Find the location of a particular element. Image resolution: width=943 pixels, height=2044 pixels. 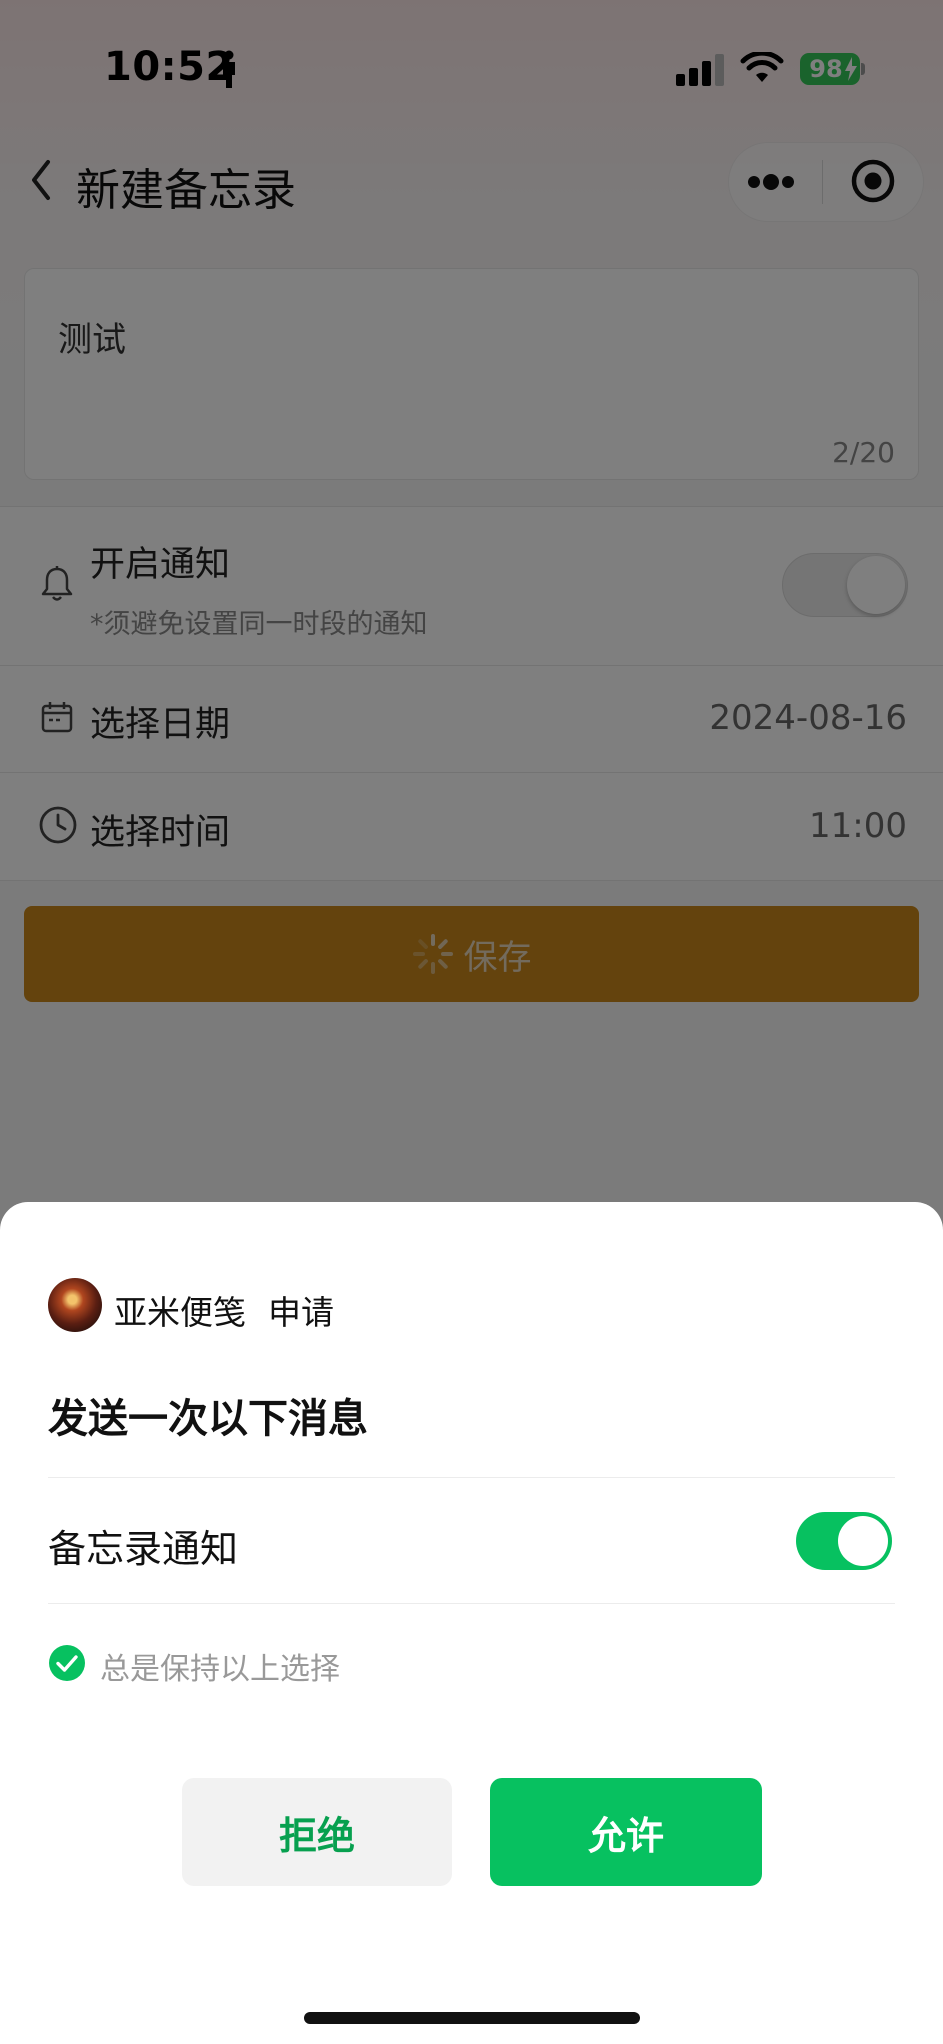

home-indicator is located at coordinates (472, 2018).